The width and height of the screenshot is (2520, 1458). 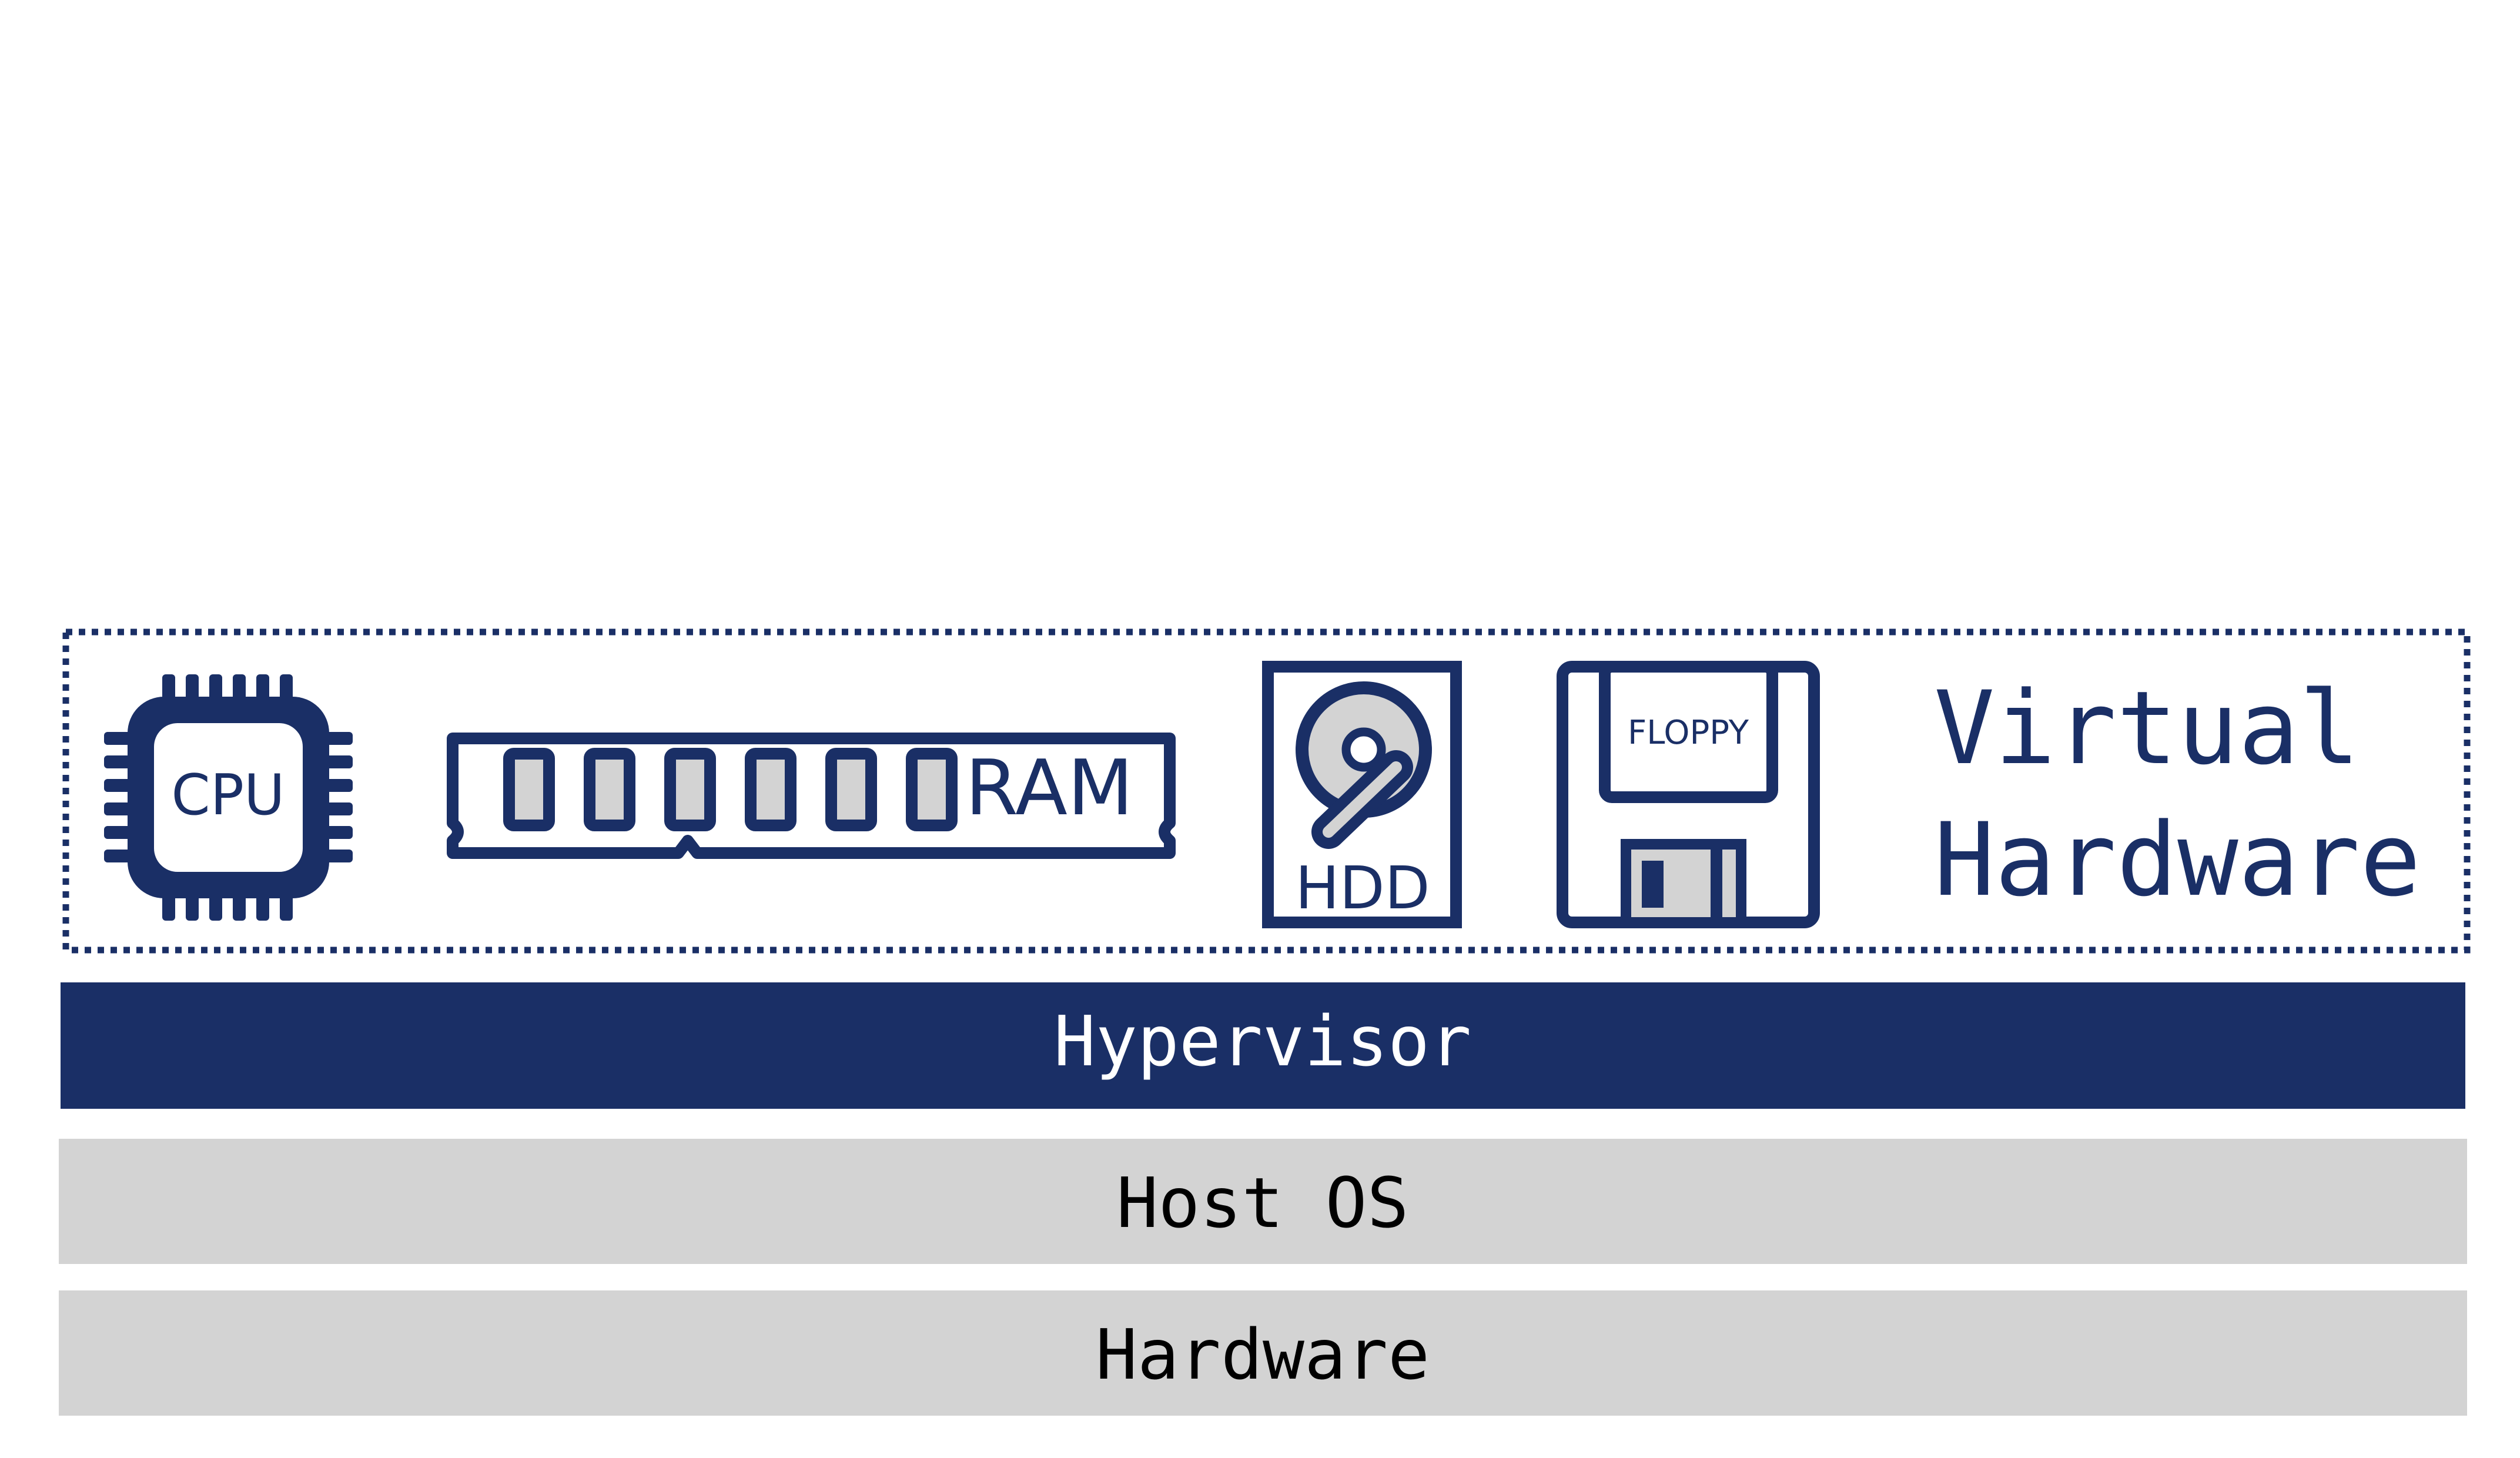 What do you see at coordinates (1688, 733) in the screenshot?
I see `floppy-label: FLOPPY` at bounding box center [1688, 733].